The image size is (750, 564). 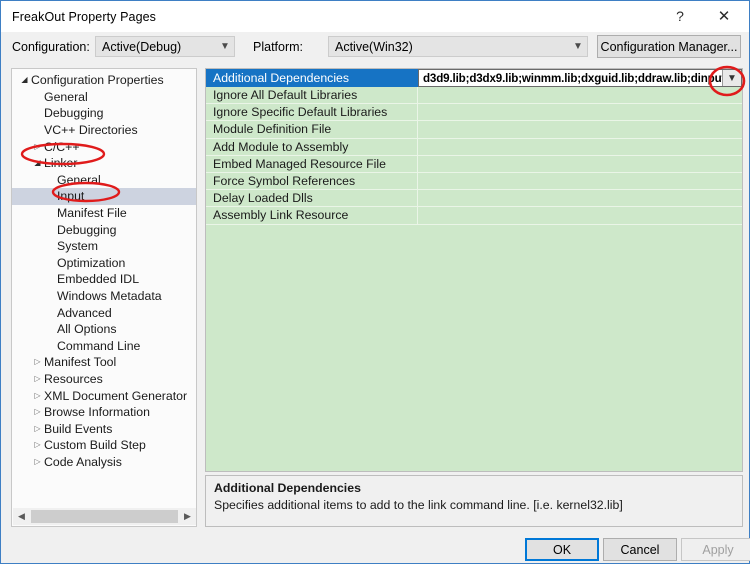 What do you see at coordinates (71, 196) in the screenshot?
I see `tree-item-label: Input` at bounding box center [71, 196].